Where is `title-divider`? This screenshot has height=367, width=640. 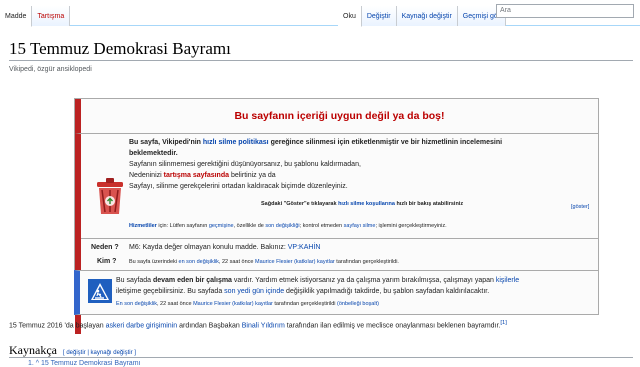 title-divider is located at coordinates (321, 60).